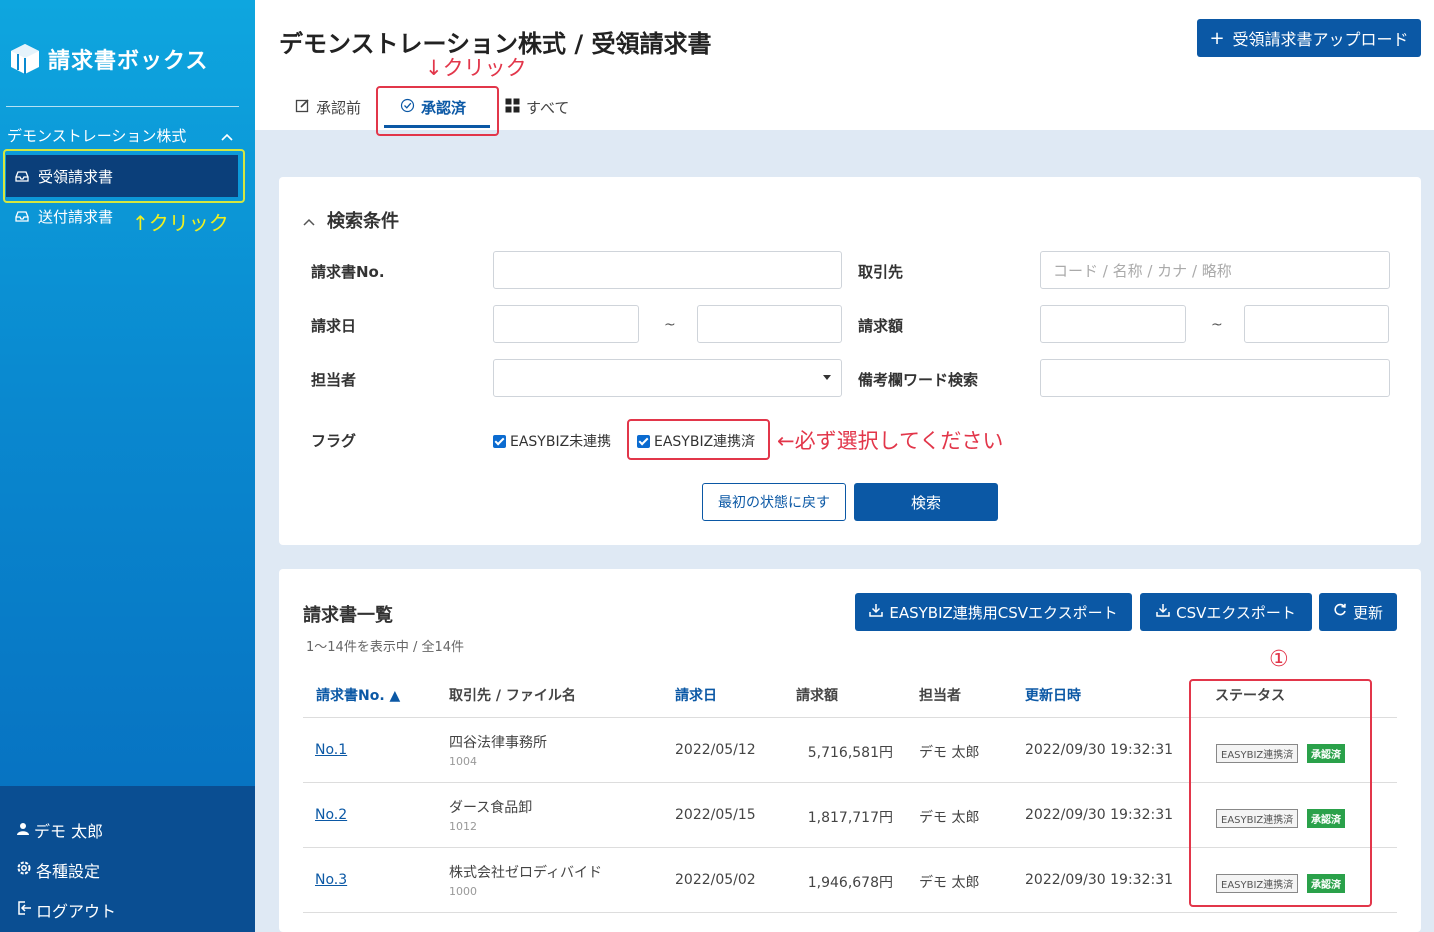 The height and width of the screenshot is (932, 1434). I want to click on column-header-amount: 請求額, so click(817, 696).